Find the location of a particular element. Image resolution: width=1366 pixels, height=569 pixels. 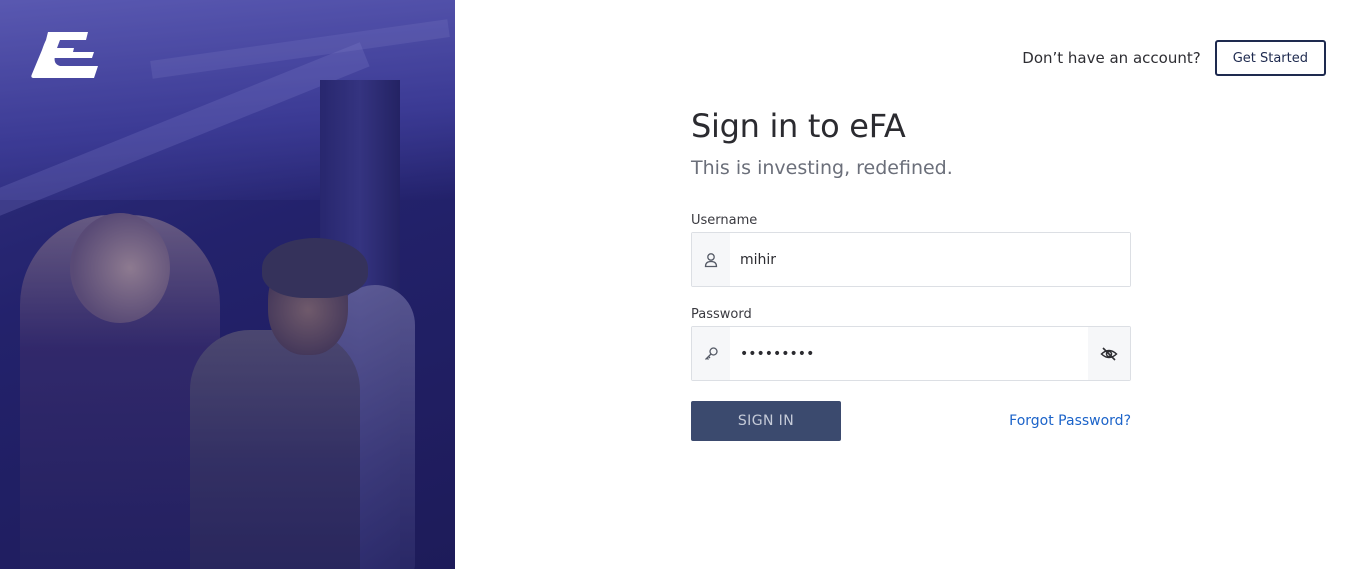

username-label: Username is located at coordinates (724, 220).